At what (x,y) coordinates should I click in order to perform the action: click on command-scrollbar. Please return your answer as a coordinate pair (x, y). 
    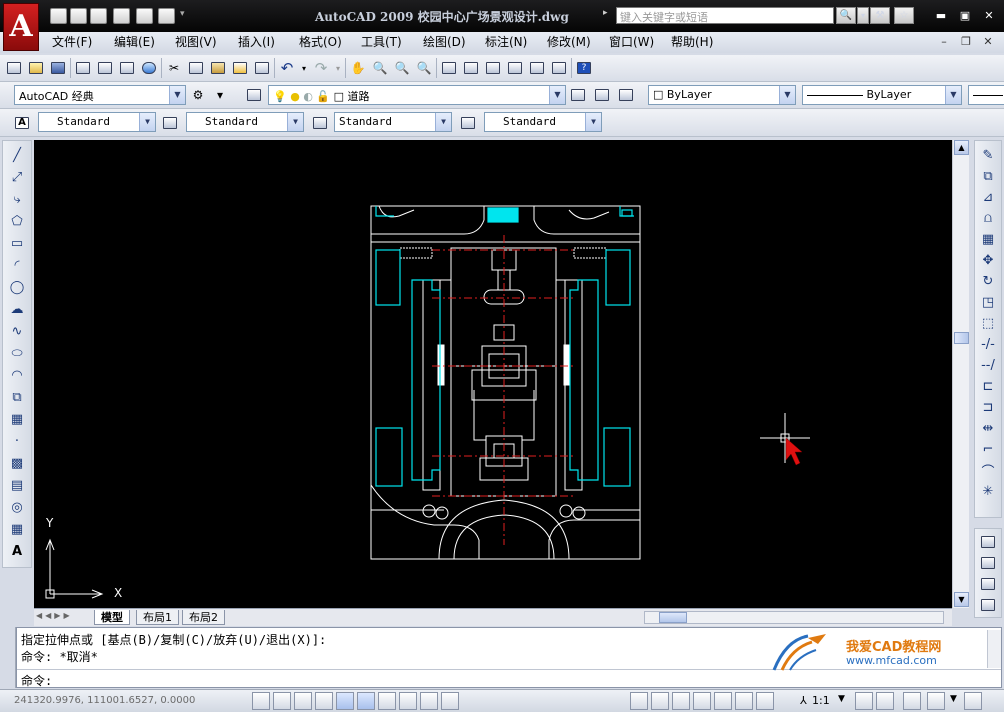
    Looking at the image, I should click on (994, 649).